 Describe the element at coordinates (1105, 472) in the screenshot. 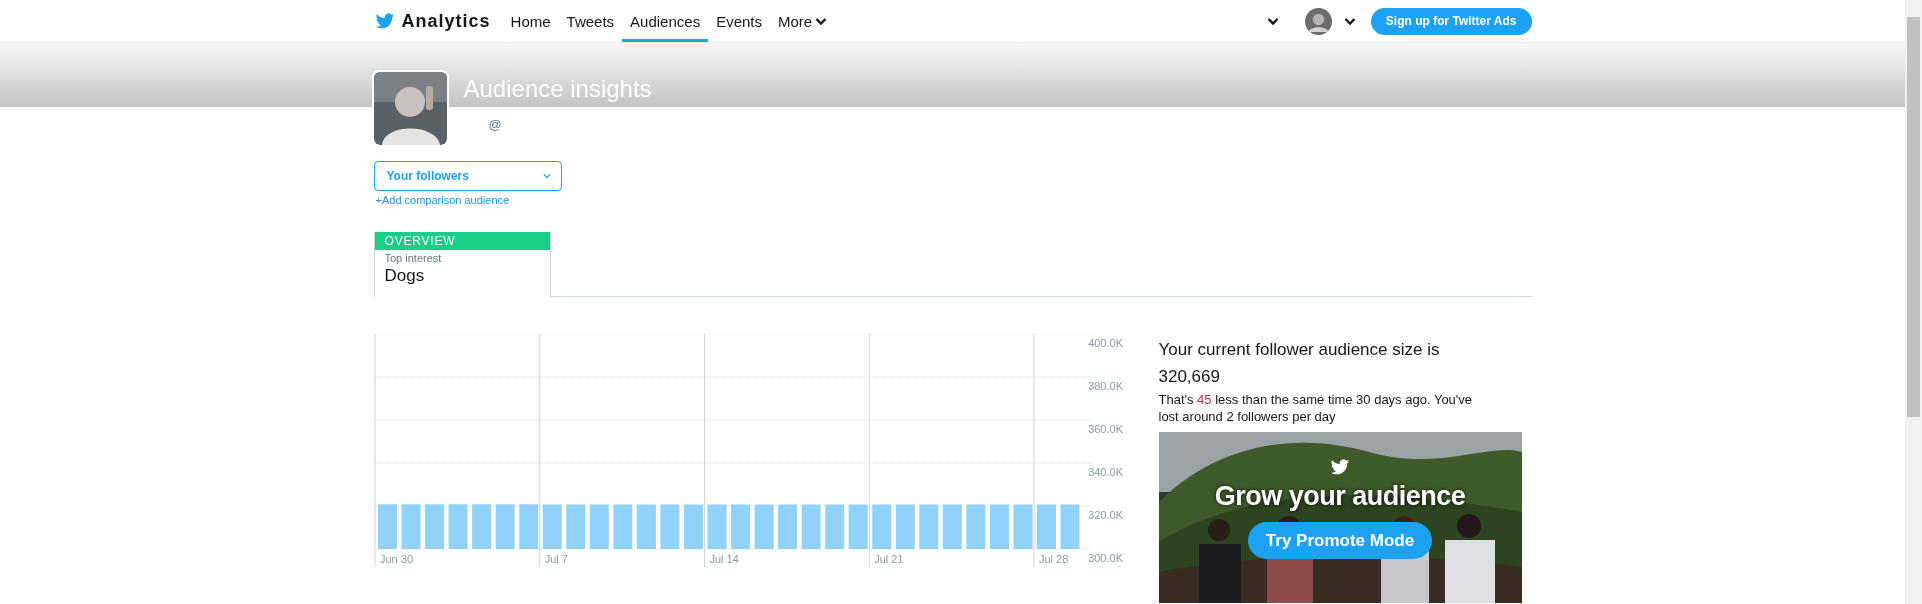

I see `axis-label: 340.0K` at that location.